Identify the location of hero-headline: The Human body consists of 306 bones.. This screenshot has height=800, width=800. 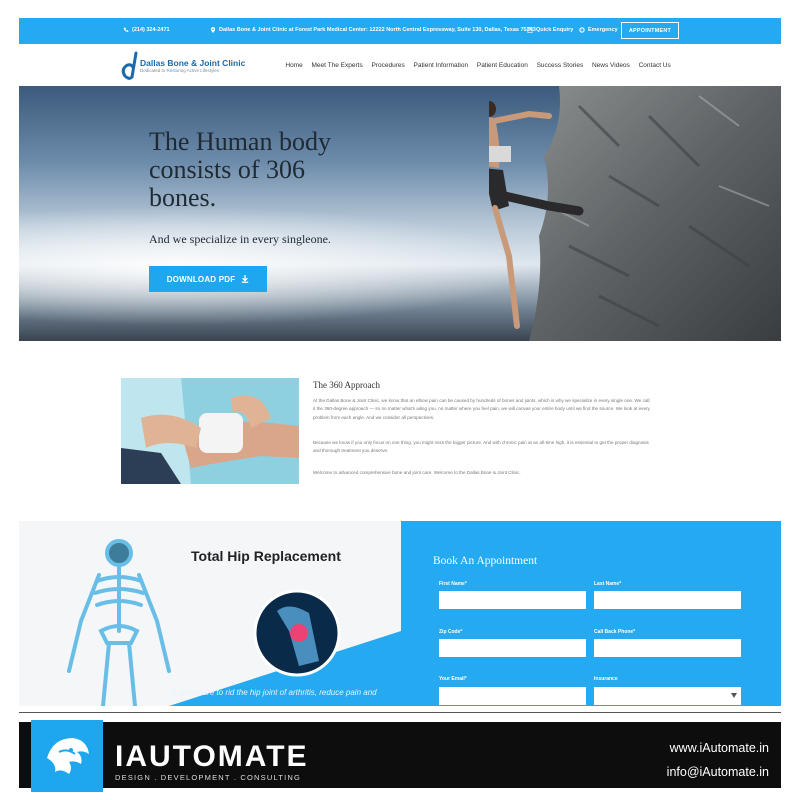
(289, 170).